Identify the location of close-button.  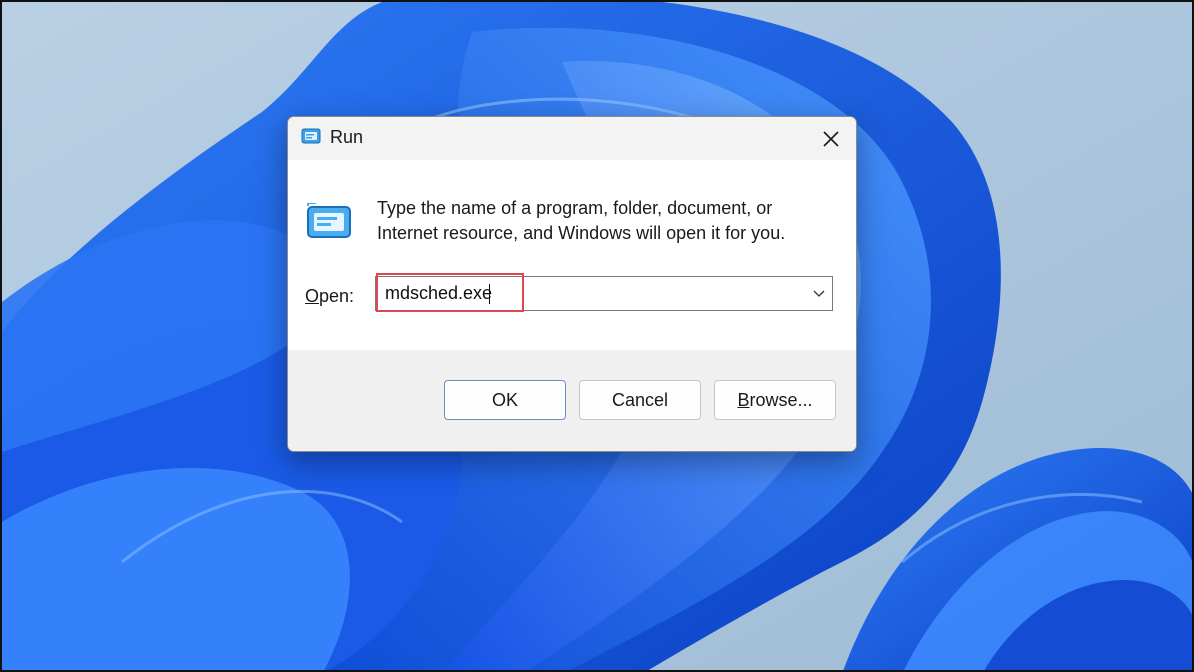
(831, 138).